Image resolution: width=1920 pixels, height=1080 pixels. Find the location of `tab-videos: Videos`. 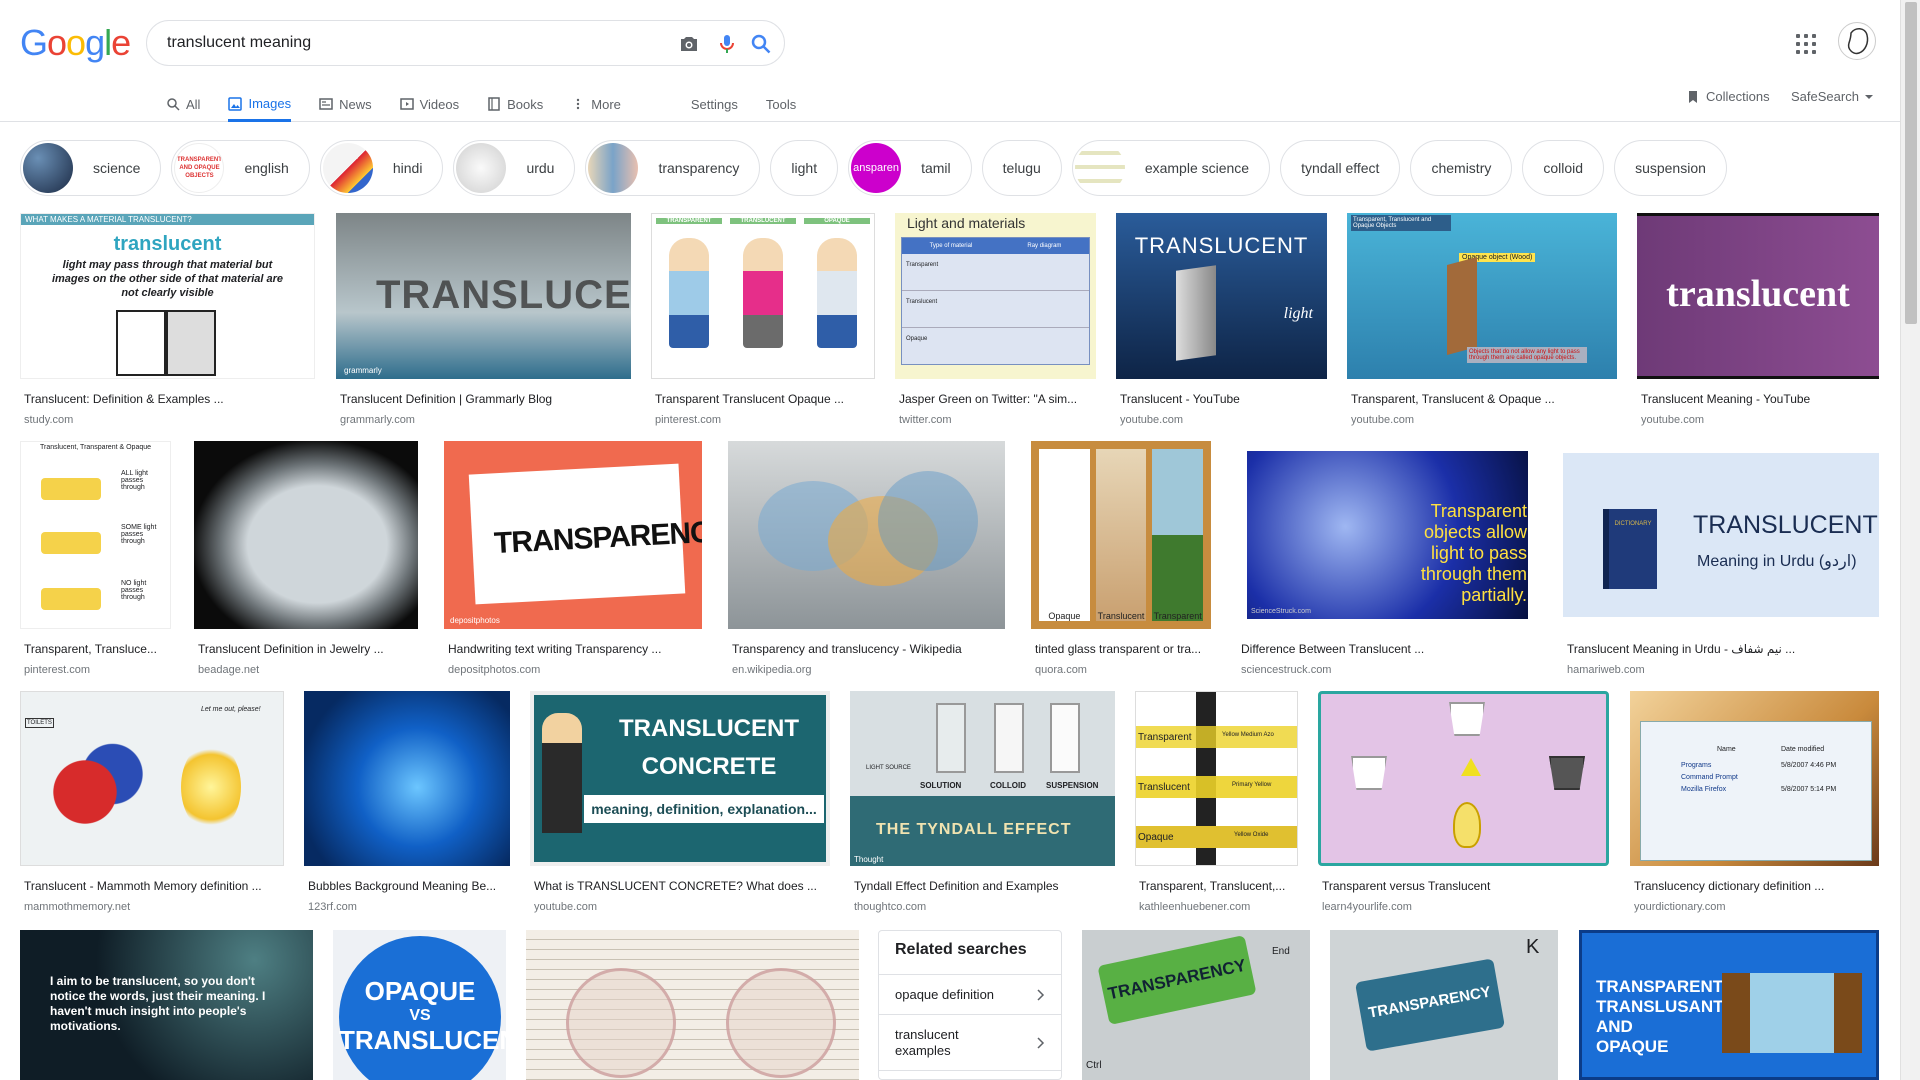

tab-videos: Videos is located at coordinates (429, 104).